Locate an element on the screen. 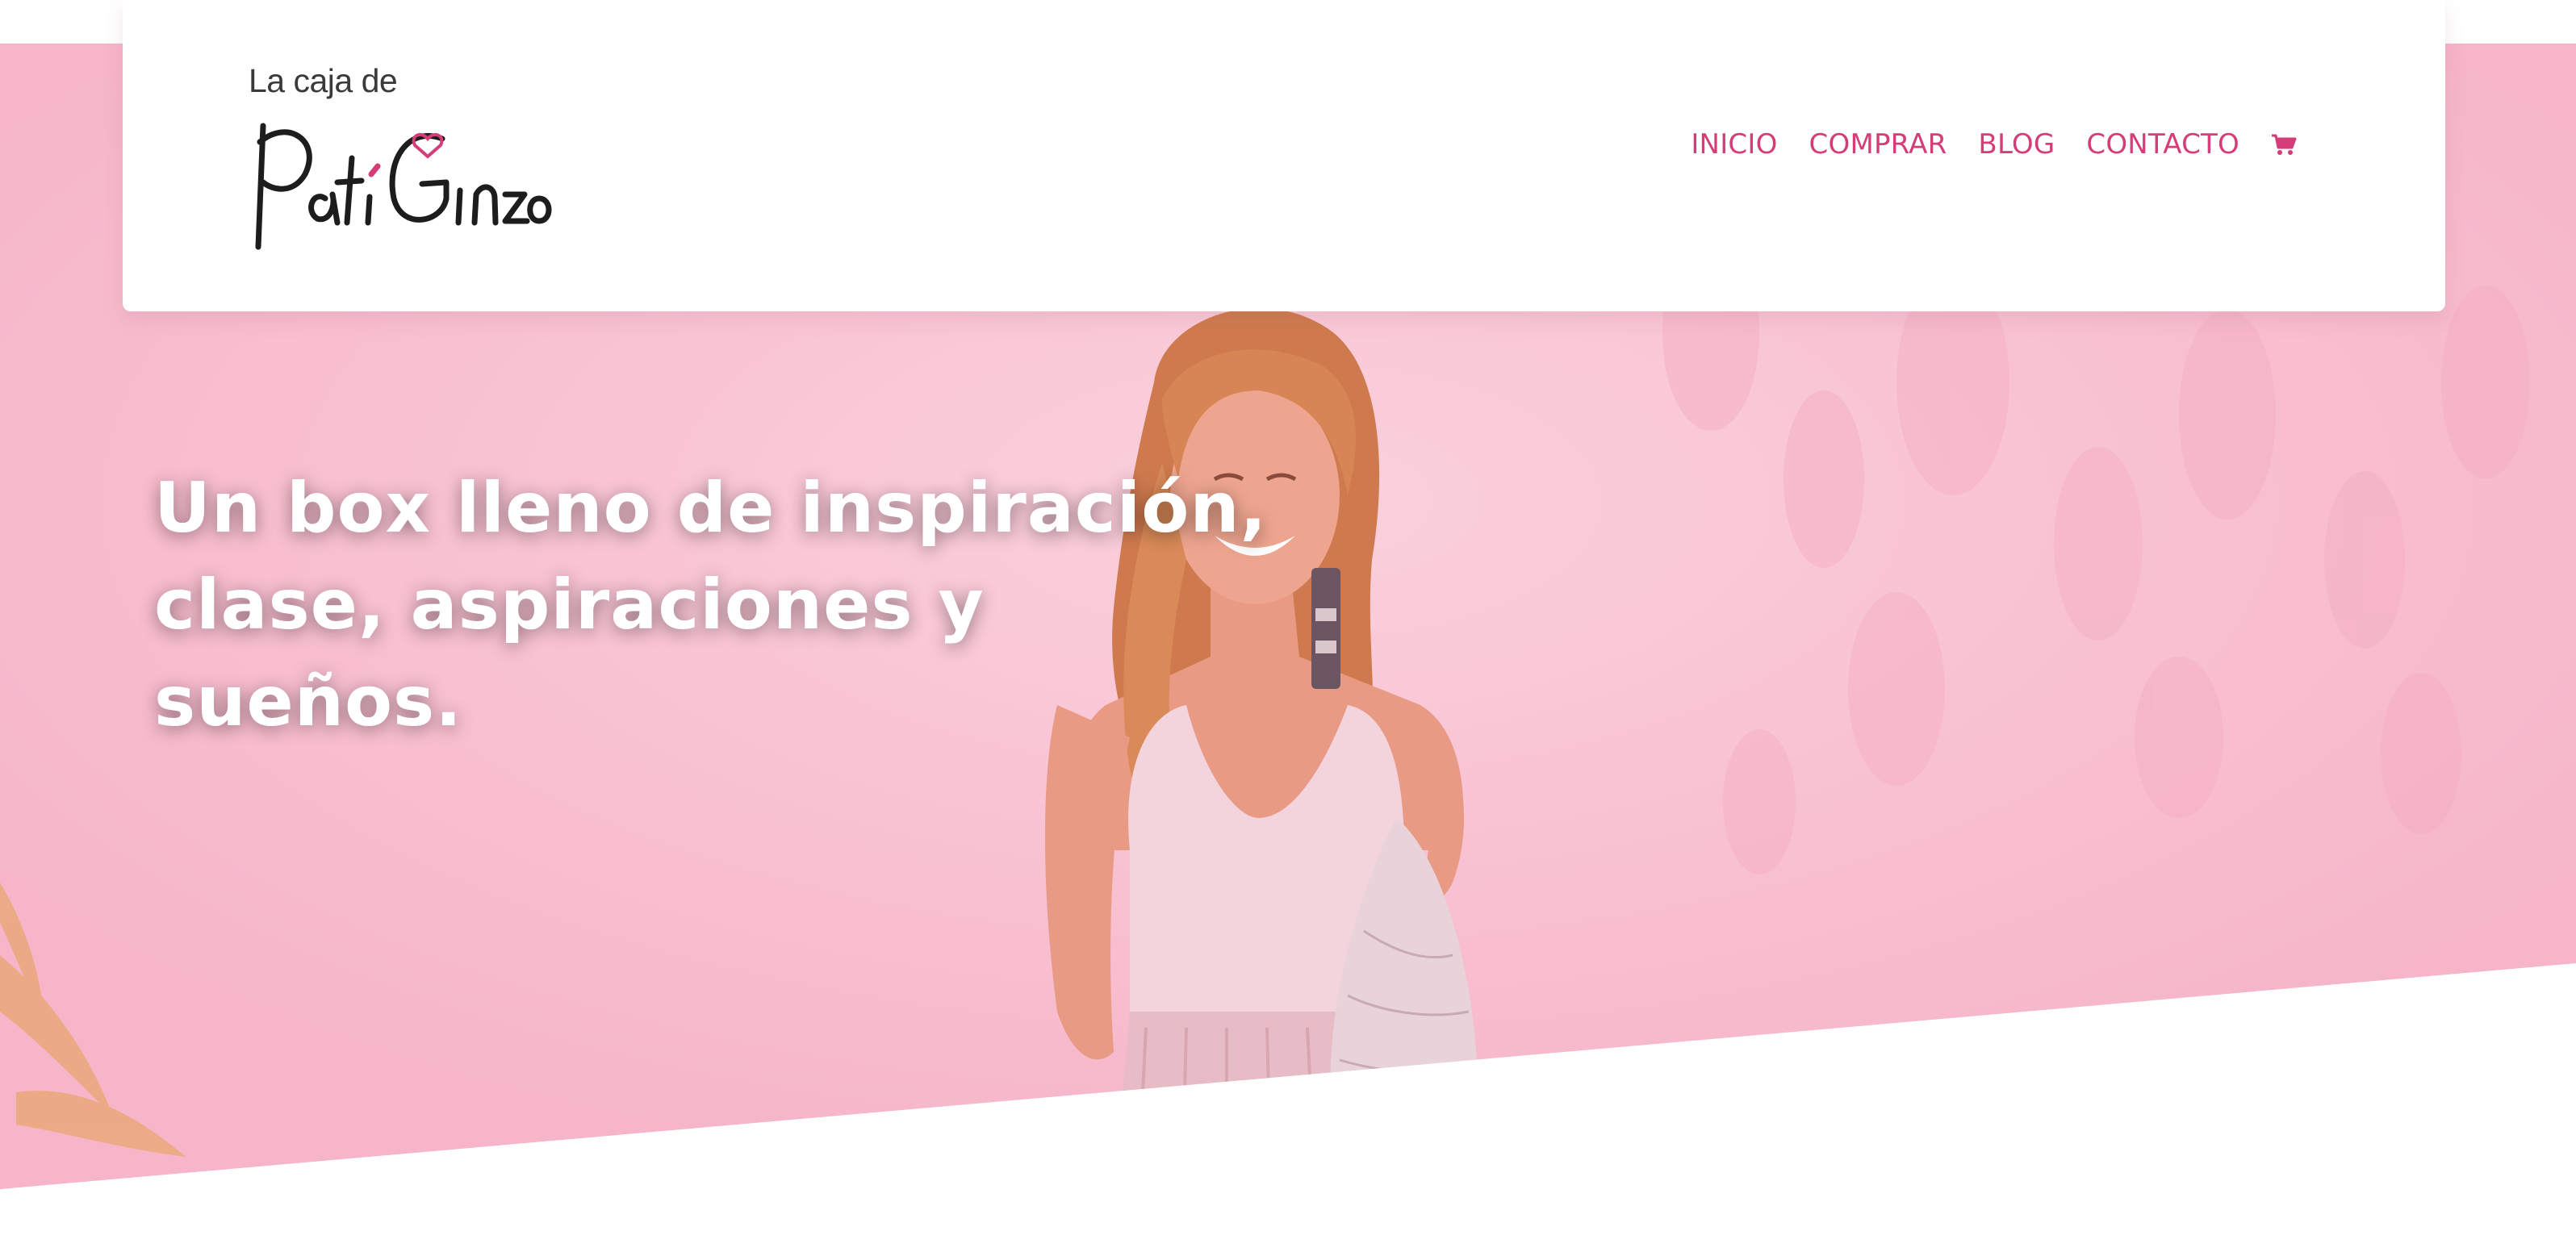 The height and width of the screenshot is (1252, 2576). main-nav: INICIO COMPRAR BLOG CONTACTO is located at coordinates (1994, 144).